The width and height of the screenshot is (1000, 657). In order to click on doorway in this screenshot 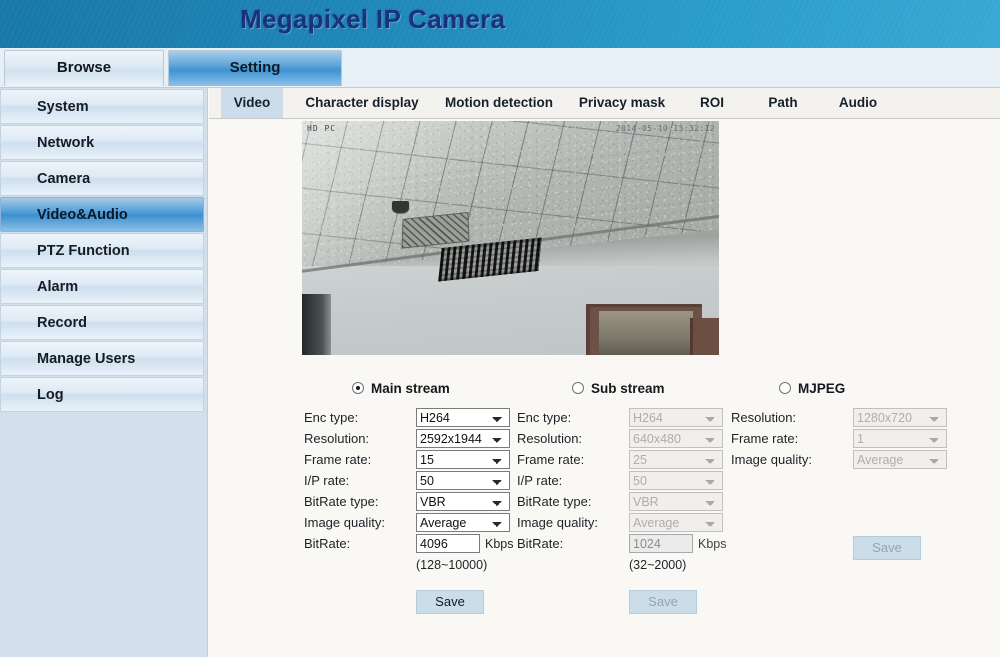, I will do `click(644, 329)`.